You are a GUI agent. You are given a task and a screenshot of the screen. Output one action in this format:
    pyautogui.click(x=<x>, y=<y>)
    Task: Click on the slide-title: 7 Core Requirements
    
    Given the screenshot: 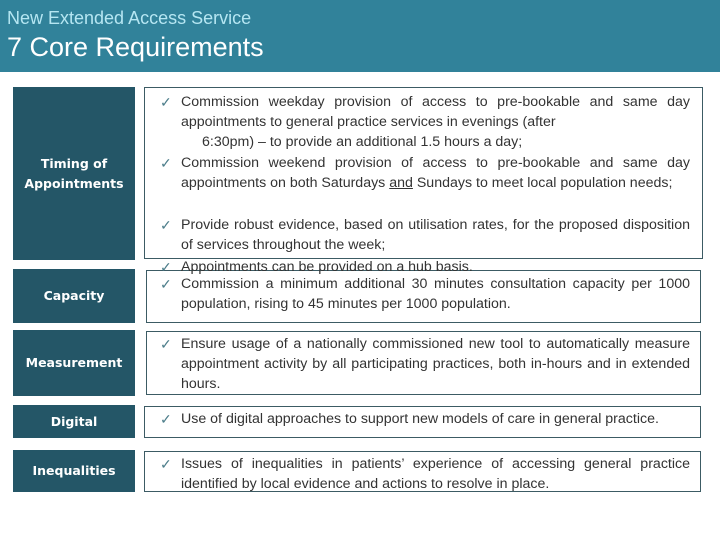 What is the action you would take?
    pyautogui.click(x=135, y=47)
    